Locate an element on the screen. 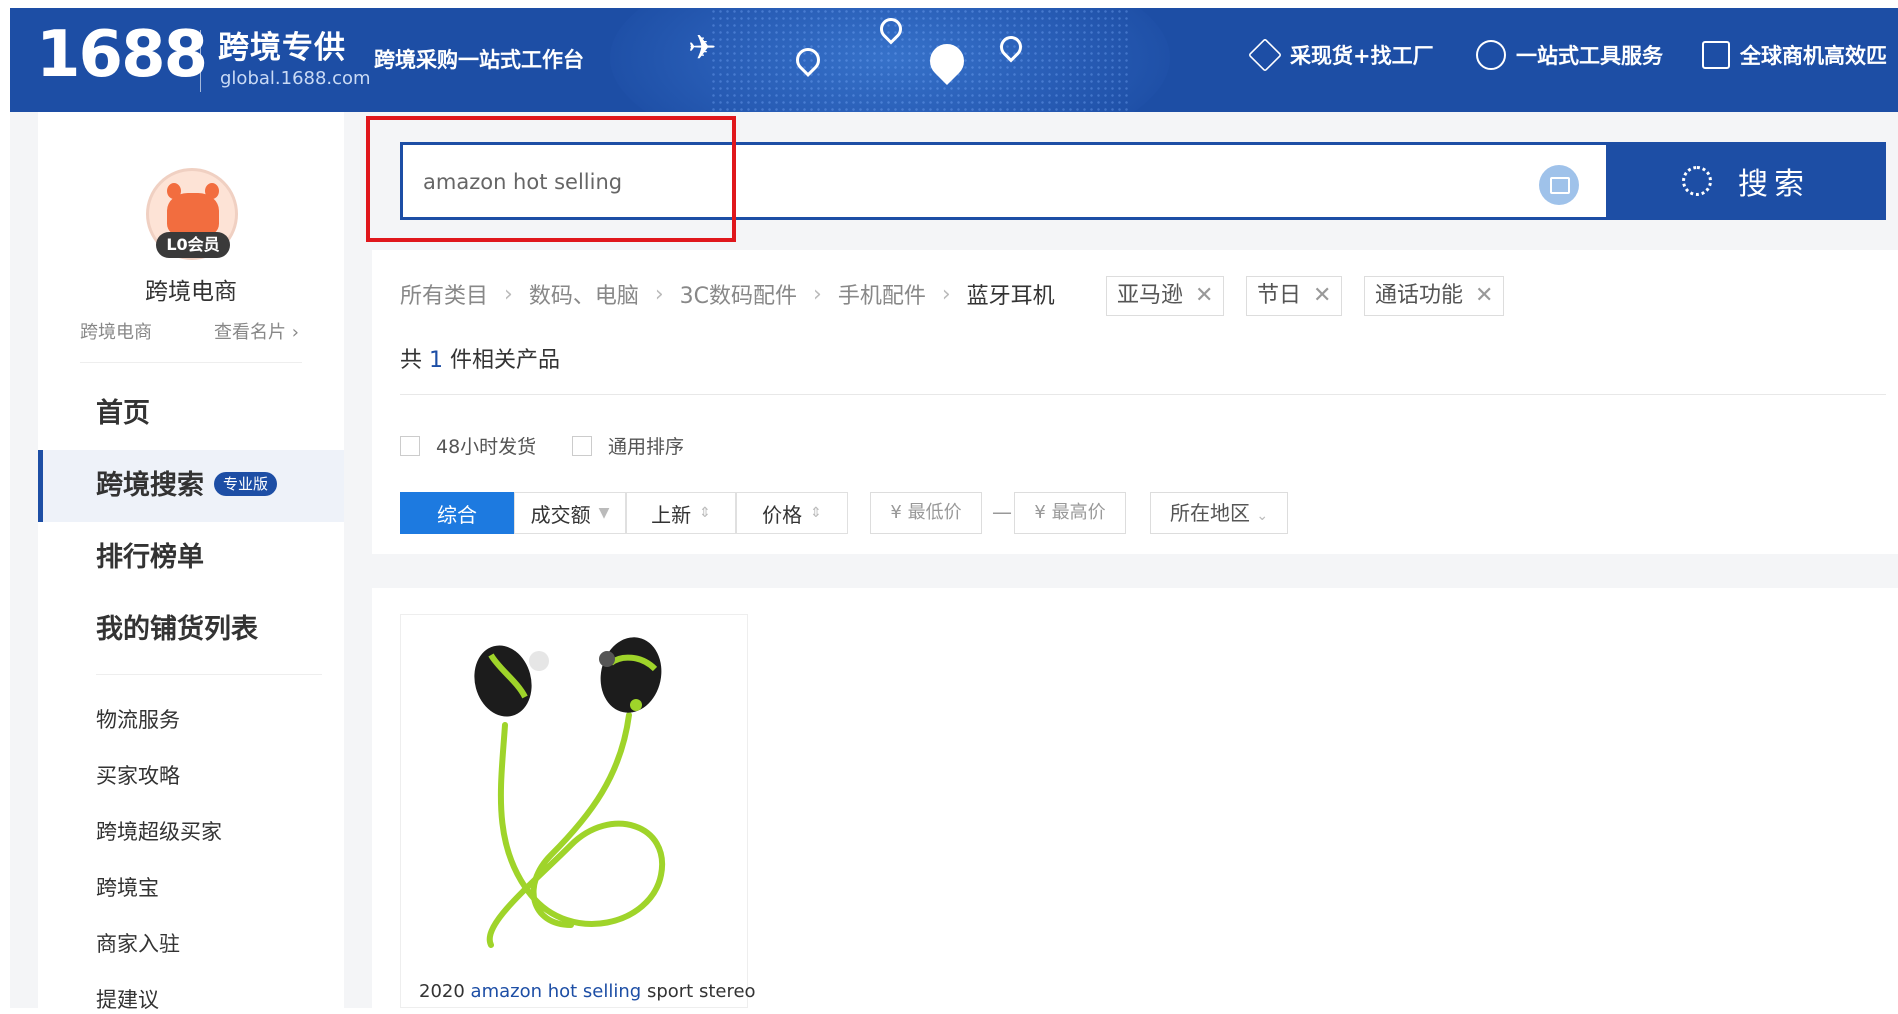 The height and width of the screenshot is (1014, 1898). chevron-down-icon: ⌄ is located at coordinates (1262, 516).